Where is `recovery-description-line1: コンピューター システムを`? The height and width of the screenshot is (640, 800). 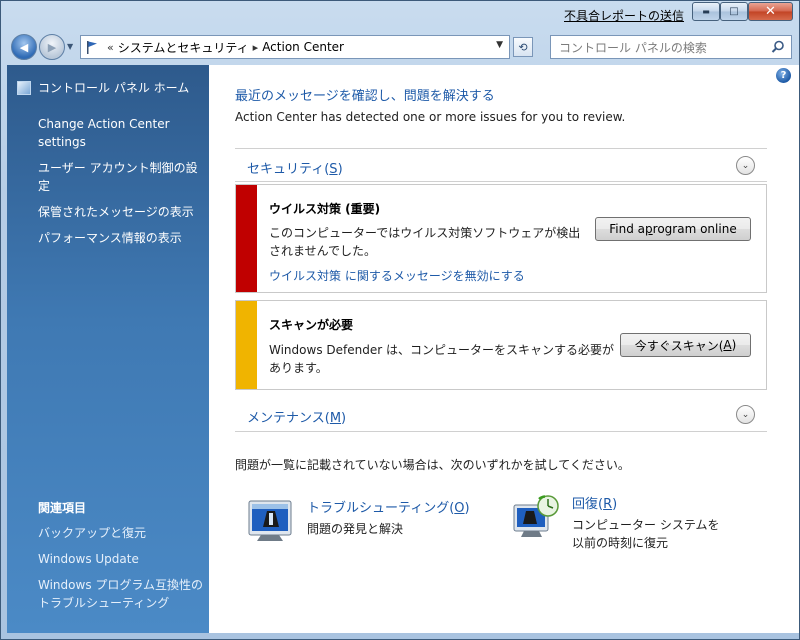
recovery-description-line1: コンピューター システムを is located at coordinates (646, 525).